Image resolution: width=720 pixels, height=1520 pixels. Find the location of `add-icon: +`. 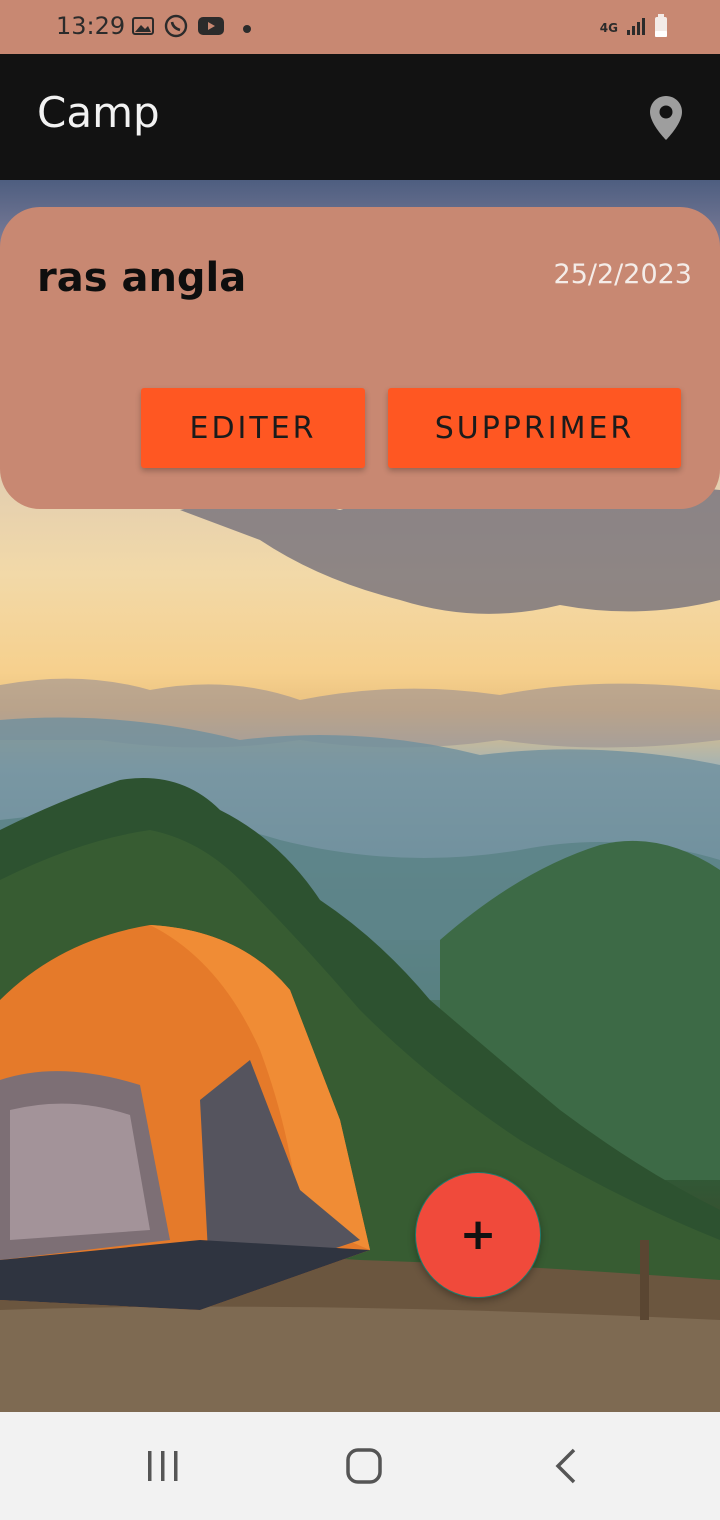

add-icon: + is located at coordinates (478, 1234).